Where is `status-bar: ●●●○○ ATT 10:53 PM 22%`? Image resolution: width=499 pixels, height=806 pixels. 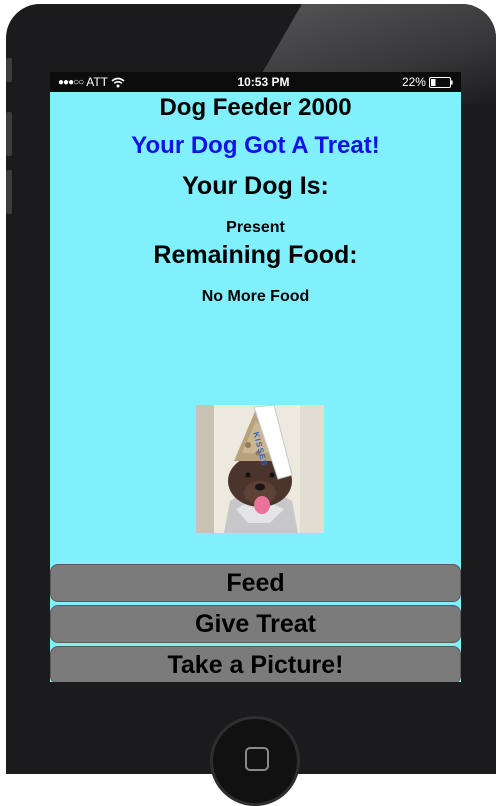
status-bar: ●●●○○ ATT 10:53 PM 22% is located at coordinates (255, 82).